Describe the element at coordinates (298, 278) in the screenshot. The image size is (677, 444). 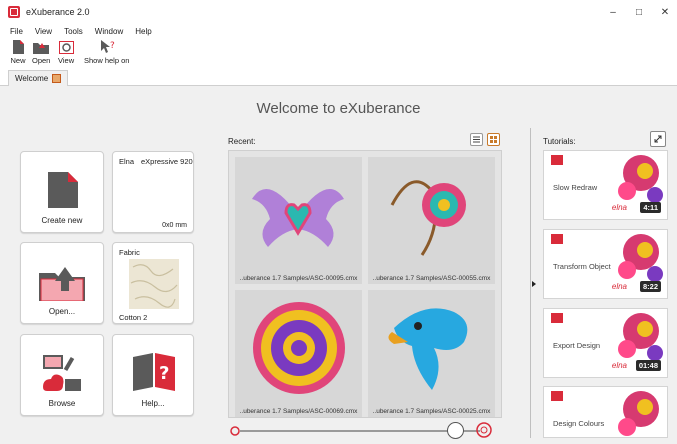
I see `recent-item-caption: ..uberance 1.7 Samples/ASC-00095.cmx` at that location.